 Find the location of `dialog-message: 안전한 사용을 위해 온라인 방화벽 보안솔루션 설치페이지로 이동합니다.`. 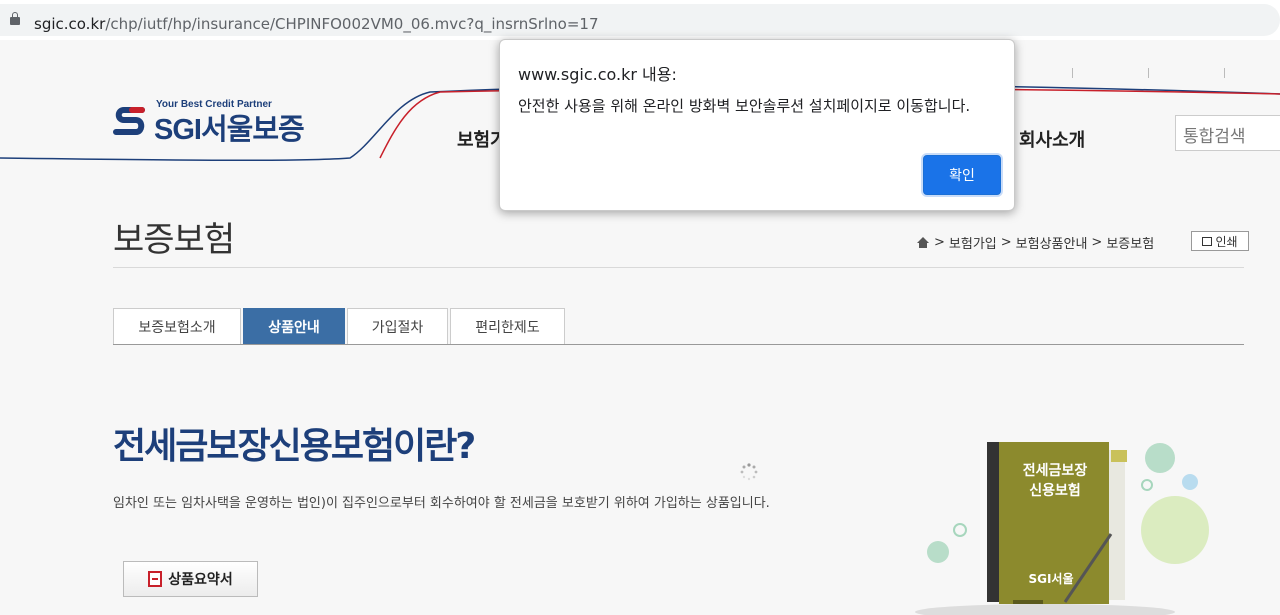

dialog-message: 안전한 사용을 위해 온라인 방화벽 보안솔루션 설치페이지로 이동합니다. is located at coordinates (744, 106).